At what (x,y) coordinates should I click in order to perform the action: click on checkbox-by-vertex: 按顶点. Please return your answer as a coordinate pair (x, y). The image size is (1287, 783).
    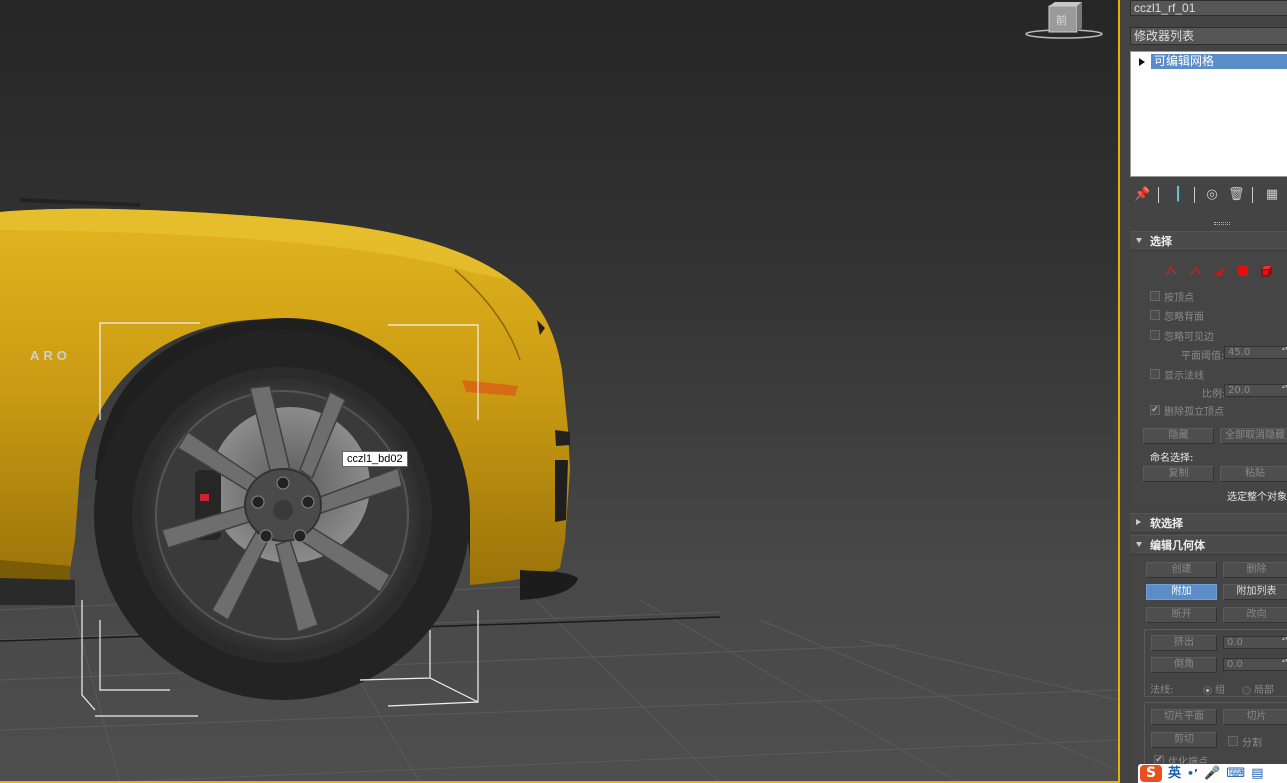
    Looking at the image, I should click on (1172, 296).